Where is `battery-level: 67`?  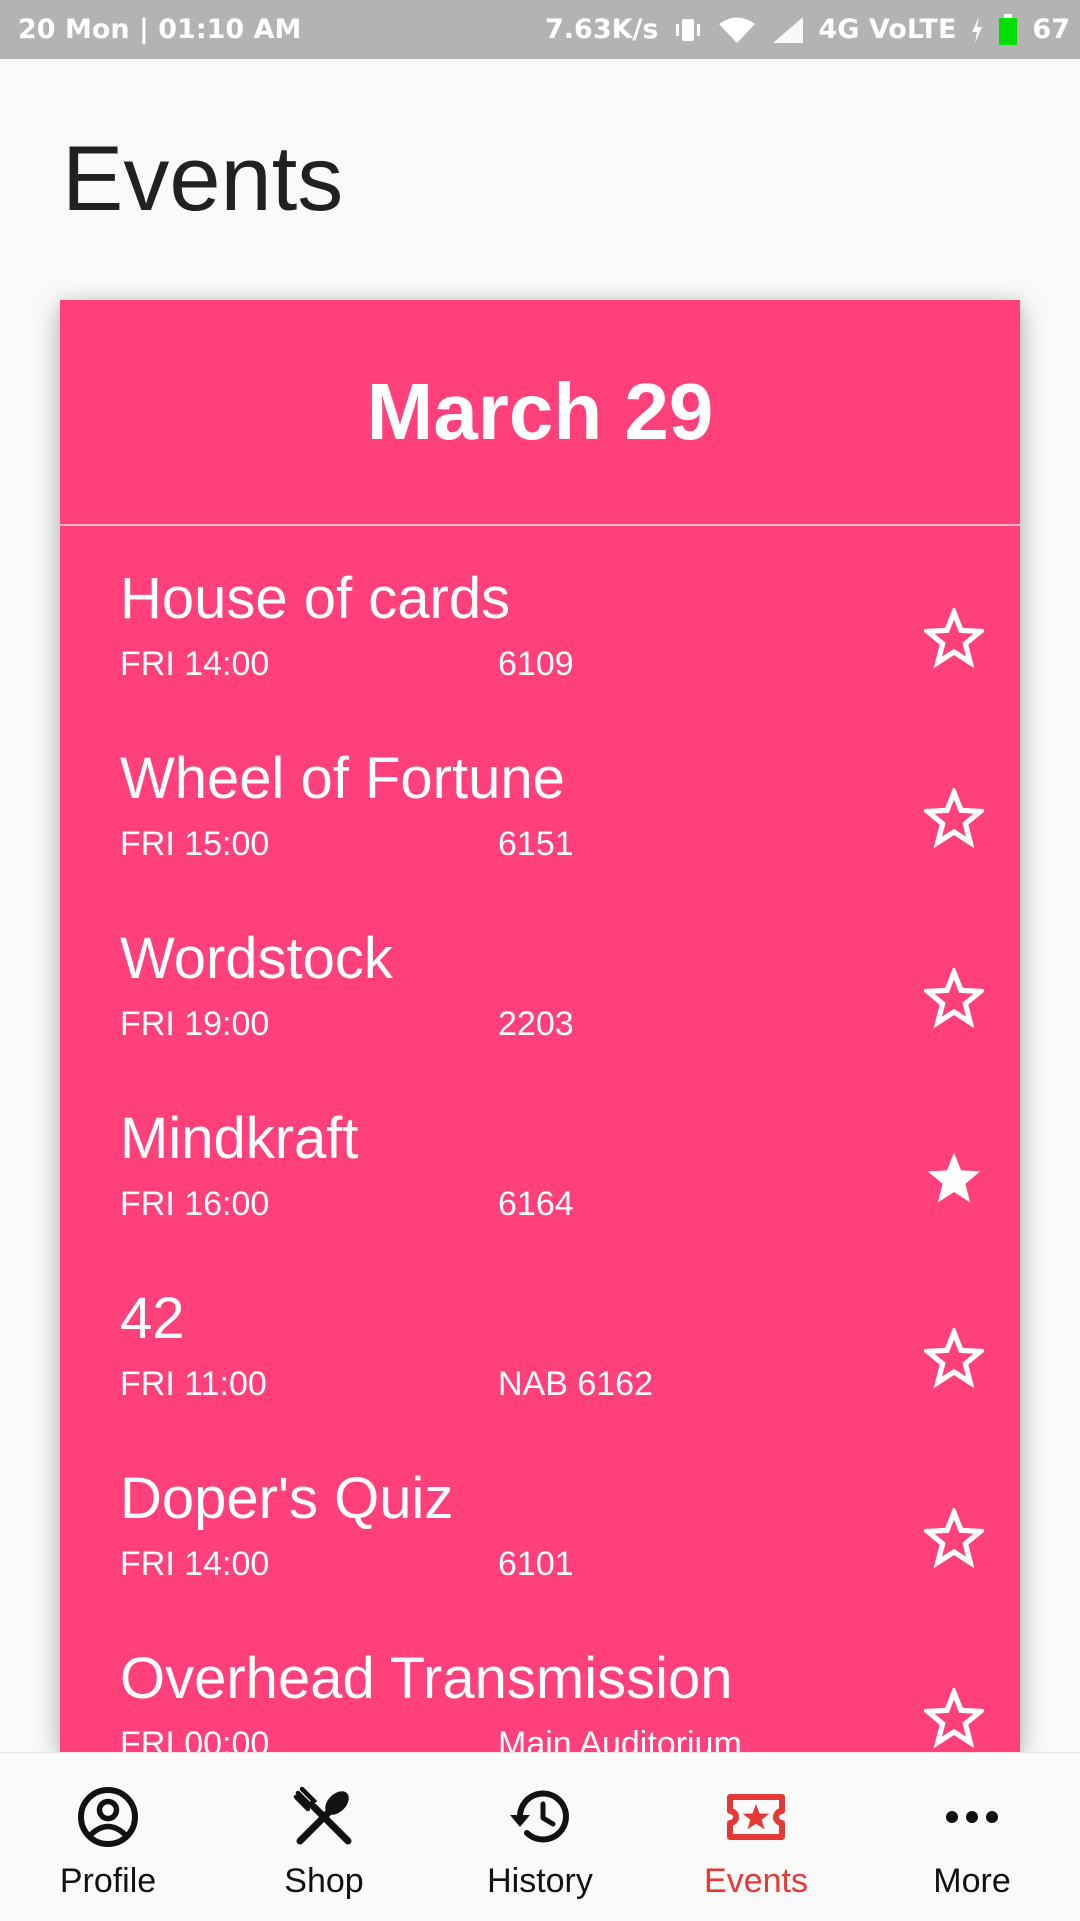 battery-level: 67 is located at coordinates (1051, 29).